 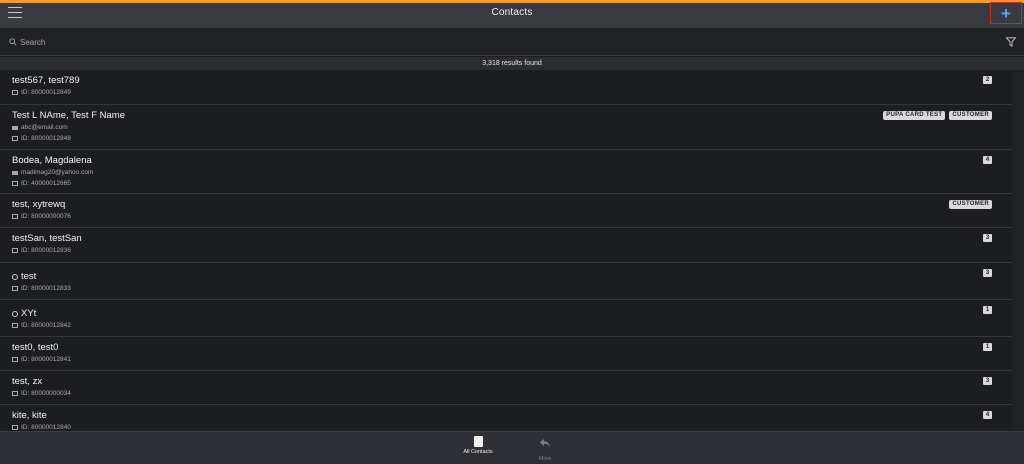 What do you see at coordinates (506, 92) in the screenshot?
I see `contact-id-line: ID: 80000012849` at bounding box center [506, 92].